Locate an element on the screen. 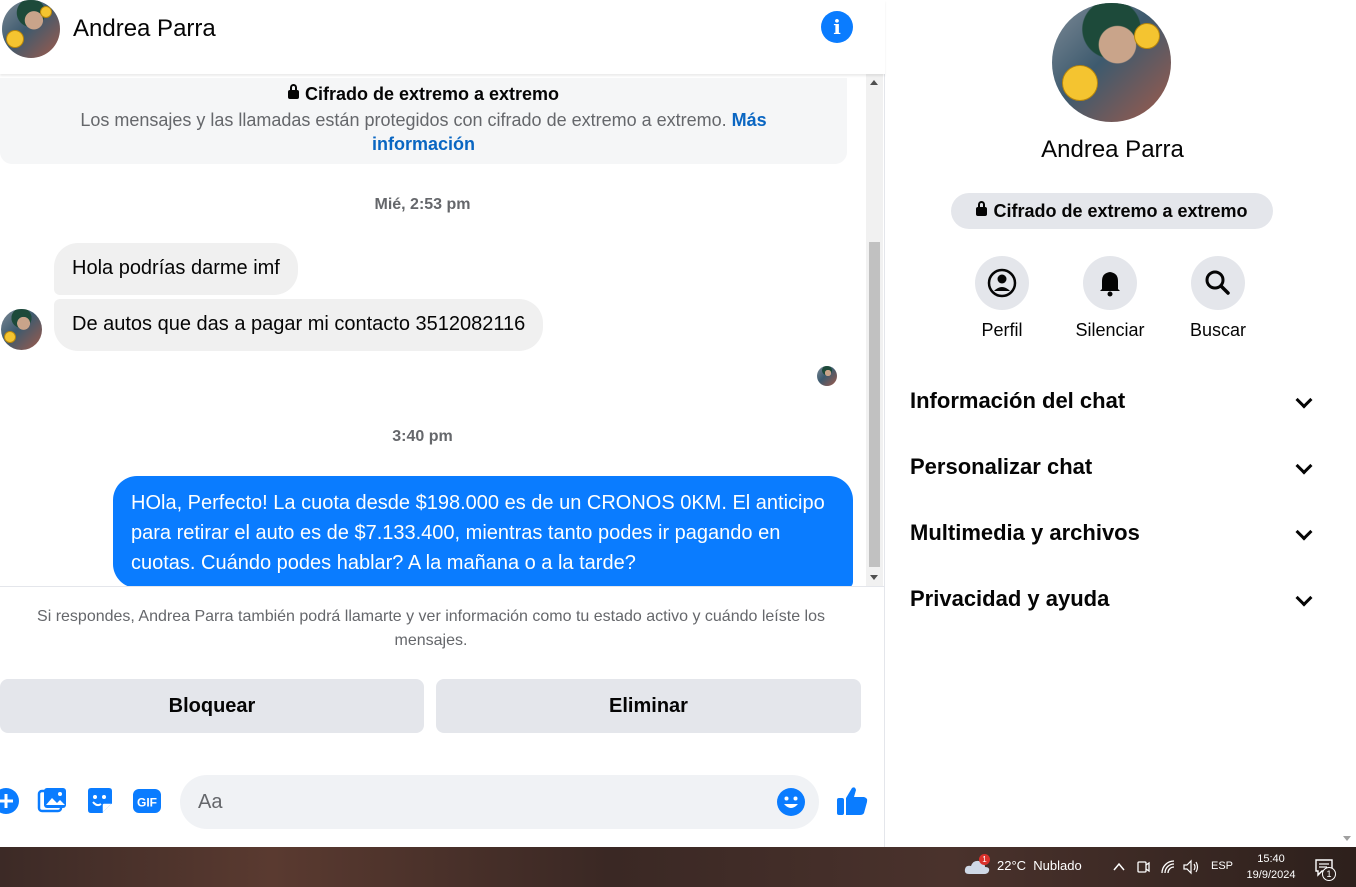 This screenshot has height=887, width=1356. clock-time: 15:40 is located at coordinates (1271, 859).